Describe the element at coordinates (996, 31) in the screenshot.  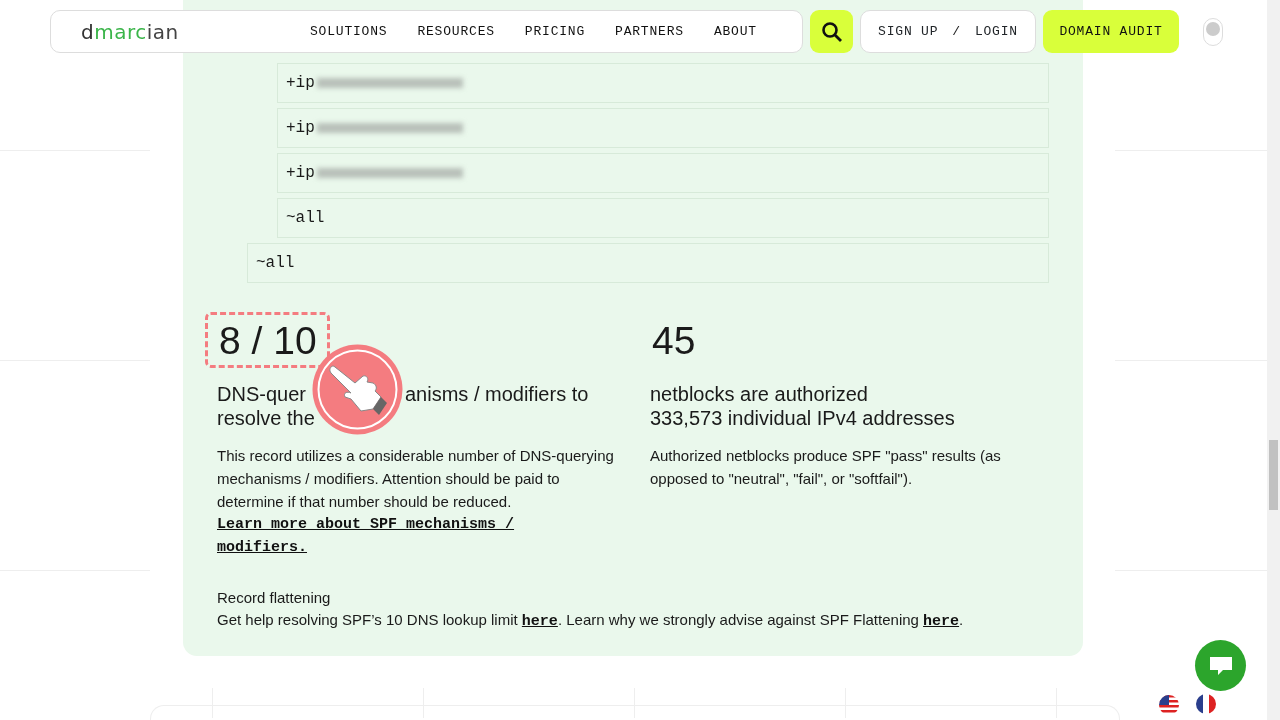
I see `login-link: LOGIN` at that location.